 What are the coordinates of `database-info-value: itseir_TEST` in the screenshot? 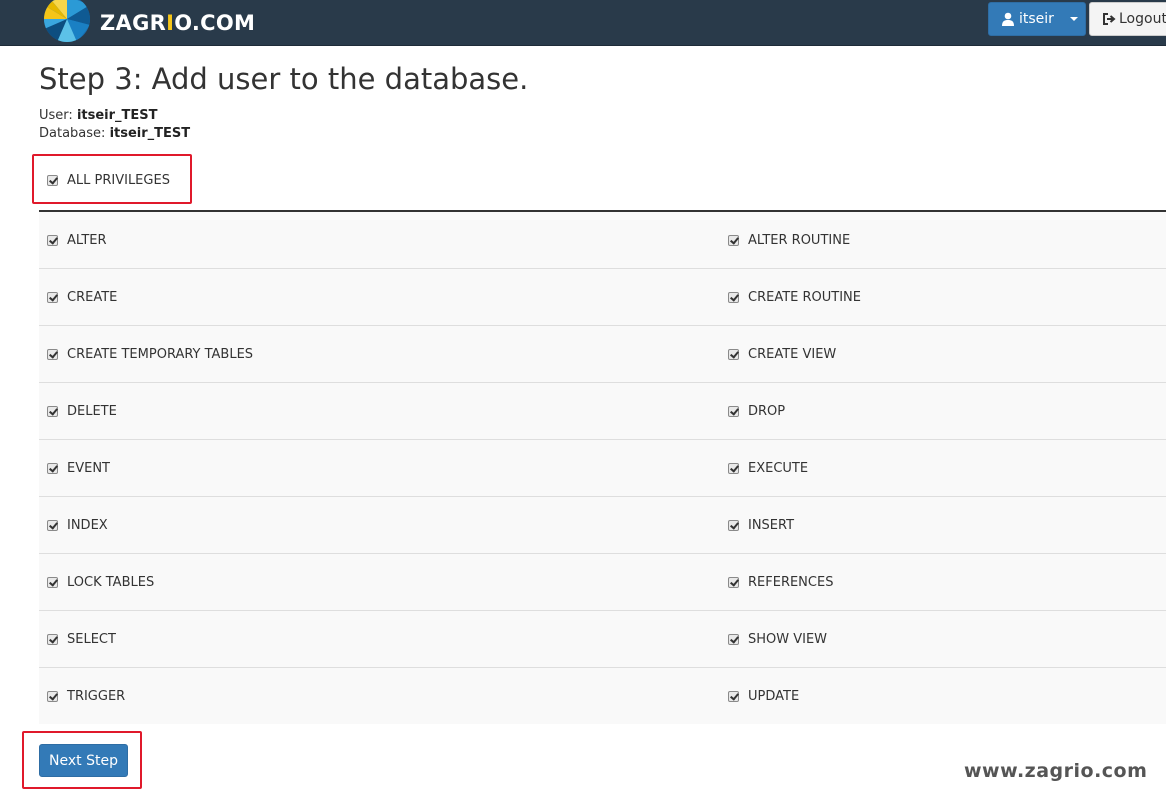 It's located at (150, 133).